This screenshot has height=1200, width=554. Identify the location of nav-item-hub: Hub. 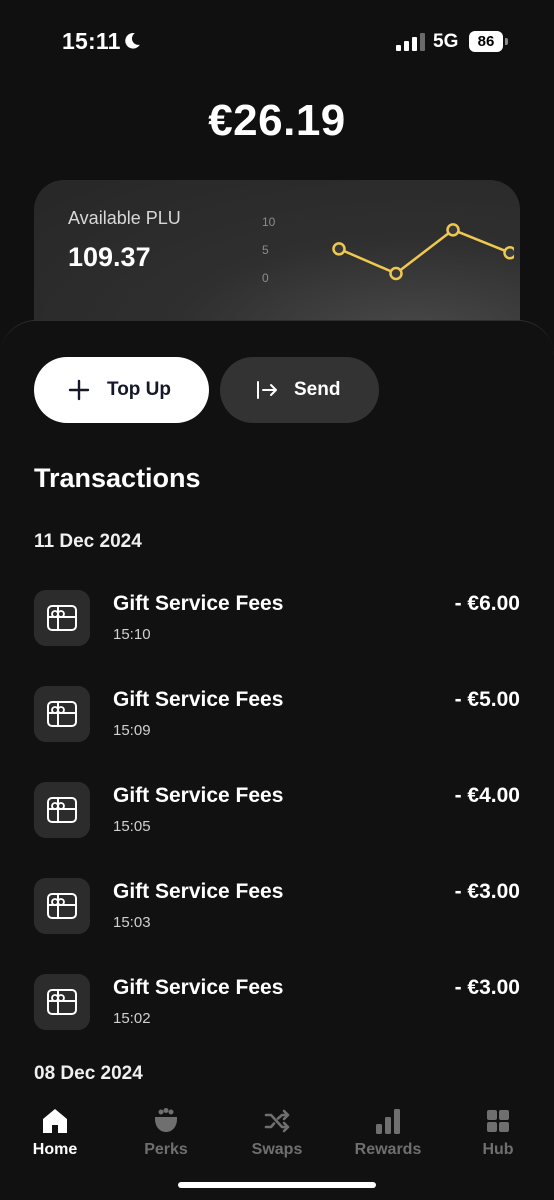
(498, 1132).